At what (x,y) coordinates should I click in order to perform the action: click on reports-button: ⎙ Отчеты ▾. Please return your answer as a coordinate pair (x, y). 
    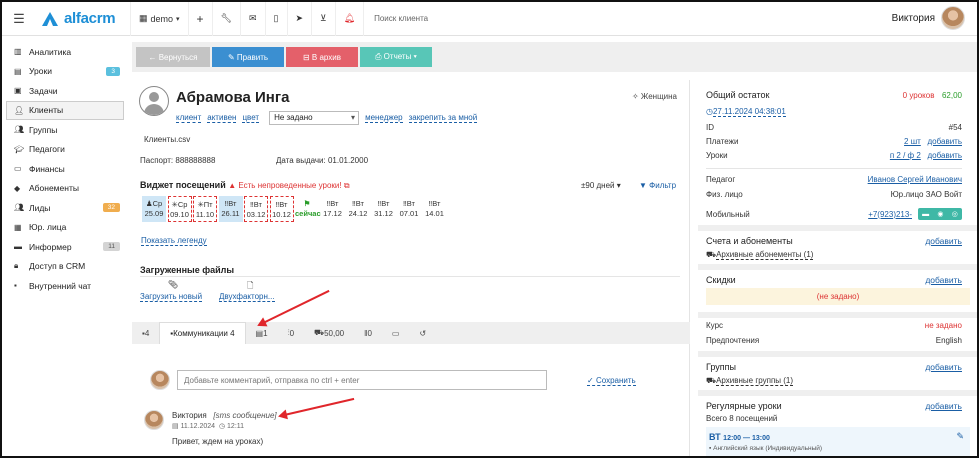
    Looking at the image, I should click on (396, 57).